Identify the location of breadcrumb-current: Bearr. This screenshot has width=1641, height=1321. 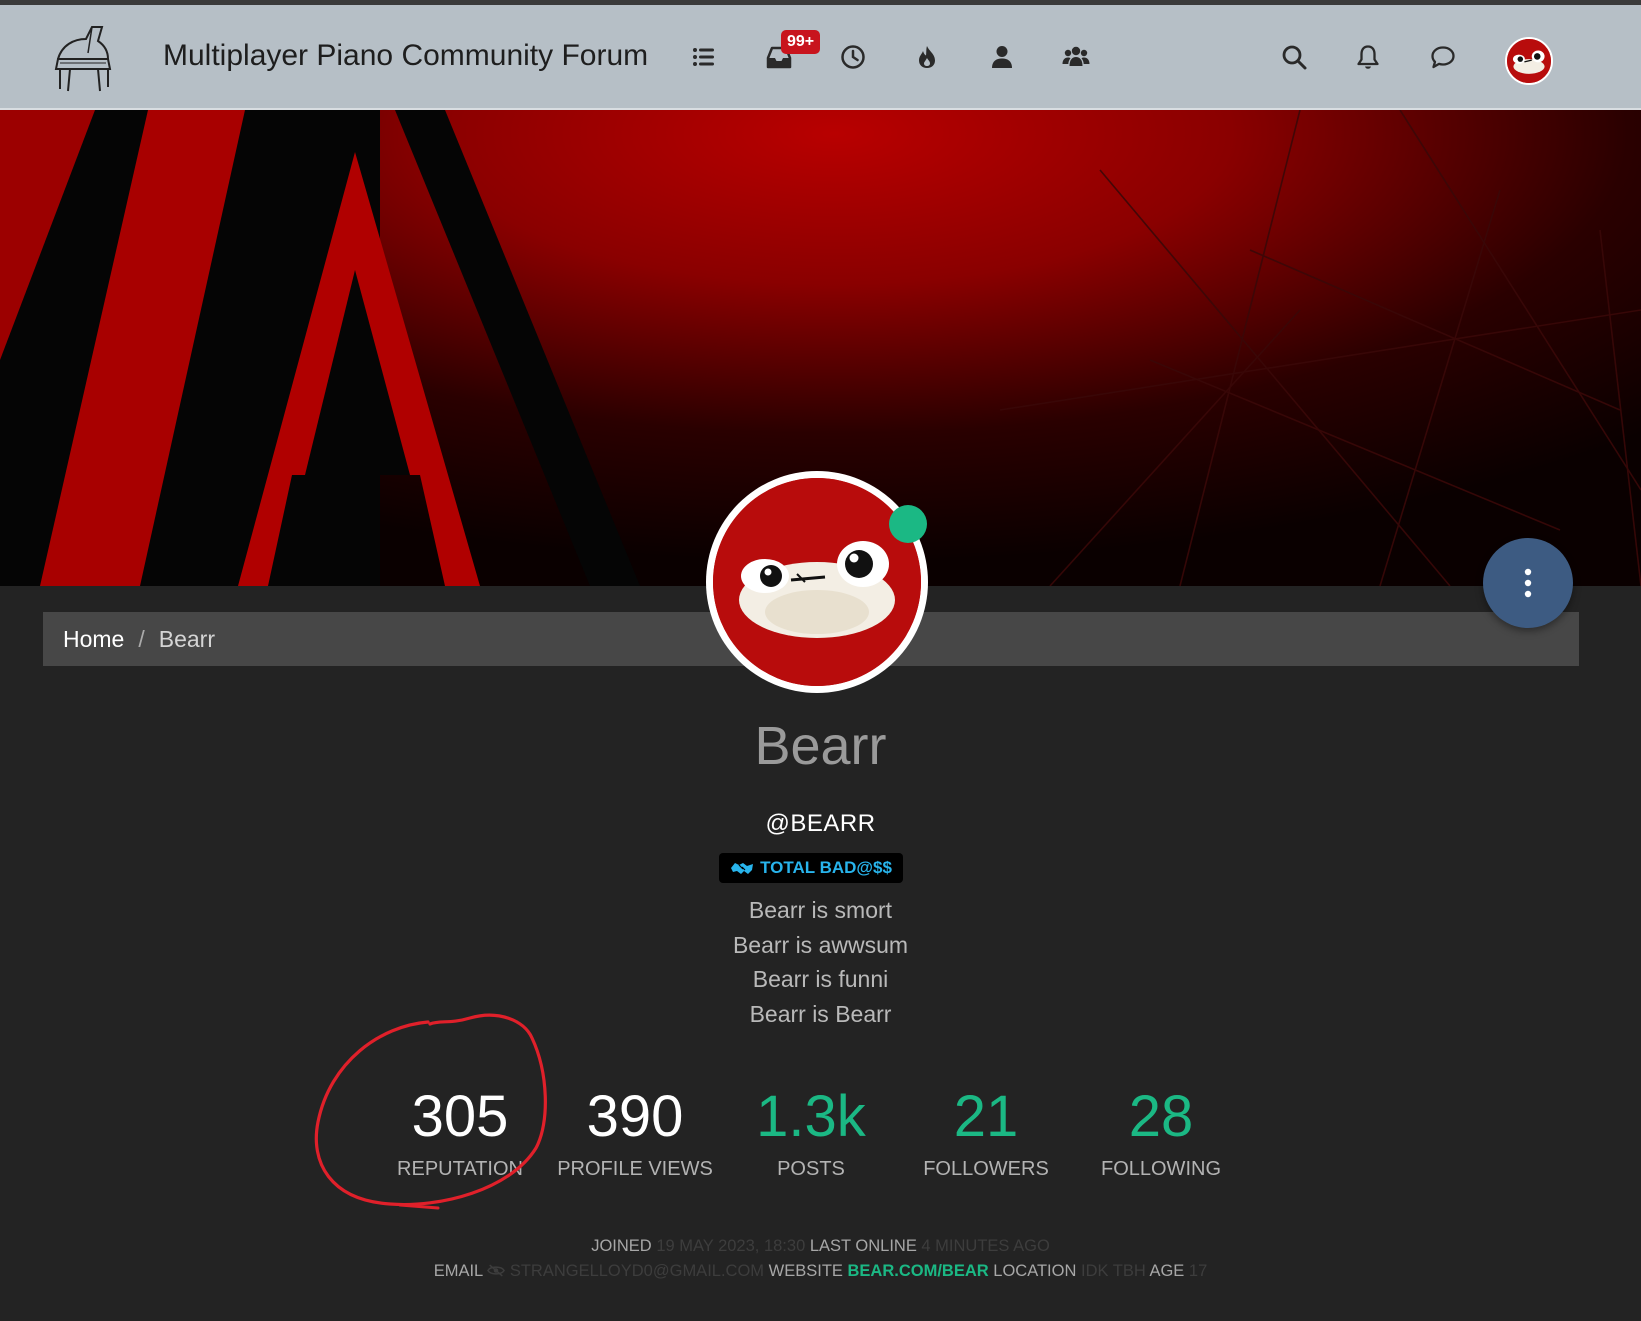
(186, 638).